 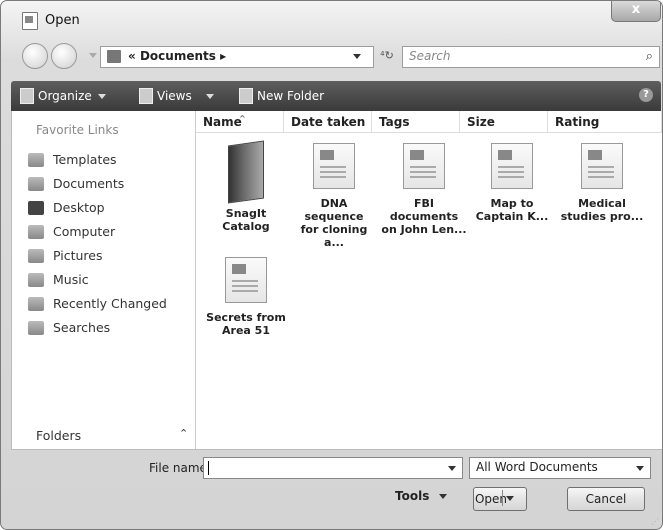 I want to click on text-cursor, so click(x=208, y=468).